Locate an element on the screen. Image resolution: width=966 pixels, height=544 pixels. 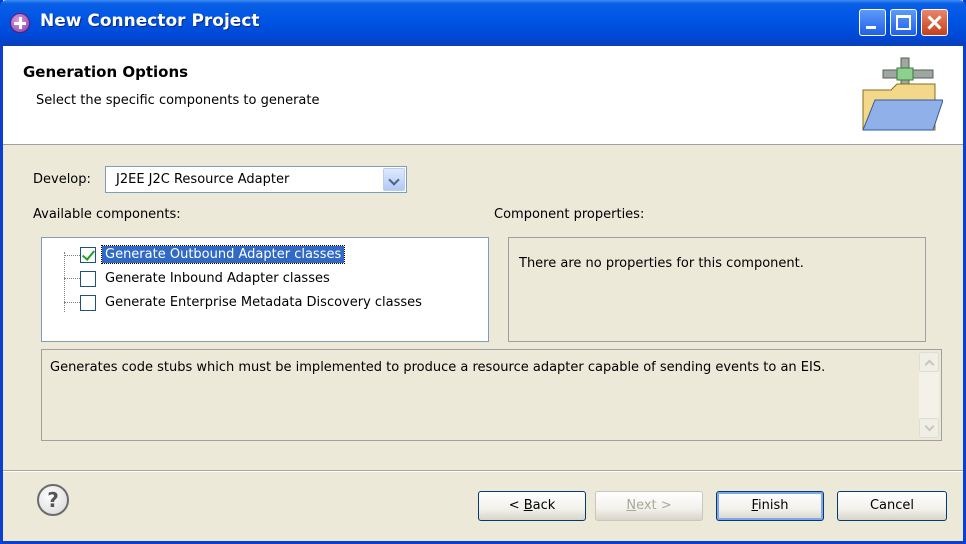
outbound-checkbox is located at coordinates (88, 255).